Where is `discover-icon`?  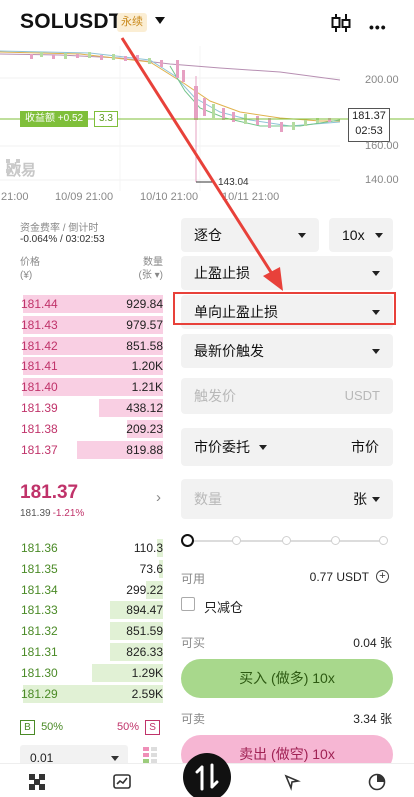
discover-icon is located at coordinates (292, 782).